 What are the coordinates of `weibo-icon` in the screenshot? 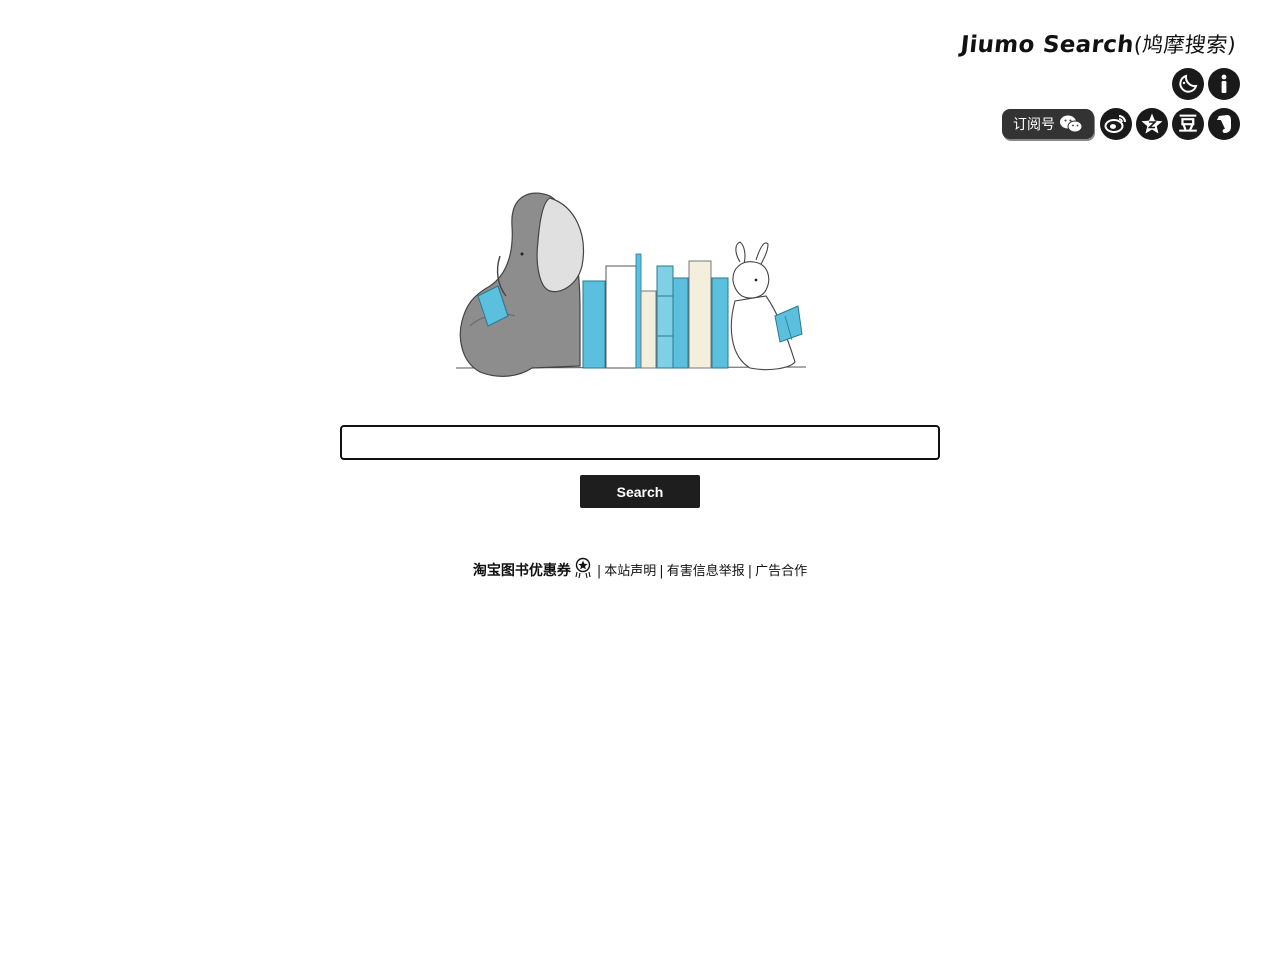 It's located at (1115, 124).